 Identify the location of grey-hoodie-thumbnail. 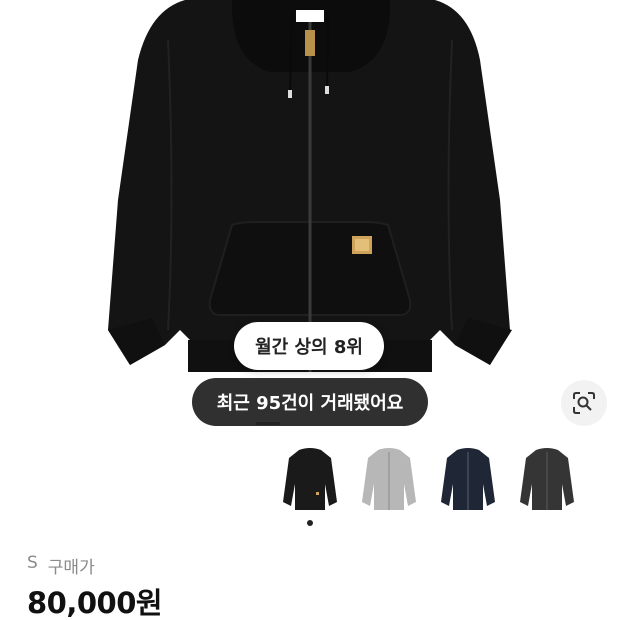
(389, 479).